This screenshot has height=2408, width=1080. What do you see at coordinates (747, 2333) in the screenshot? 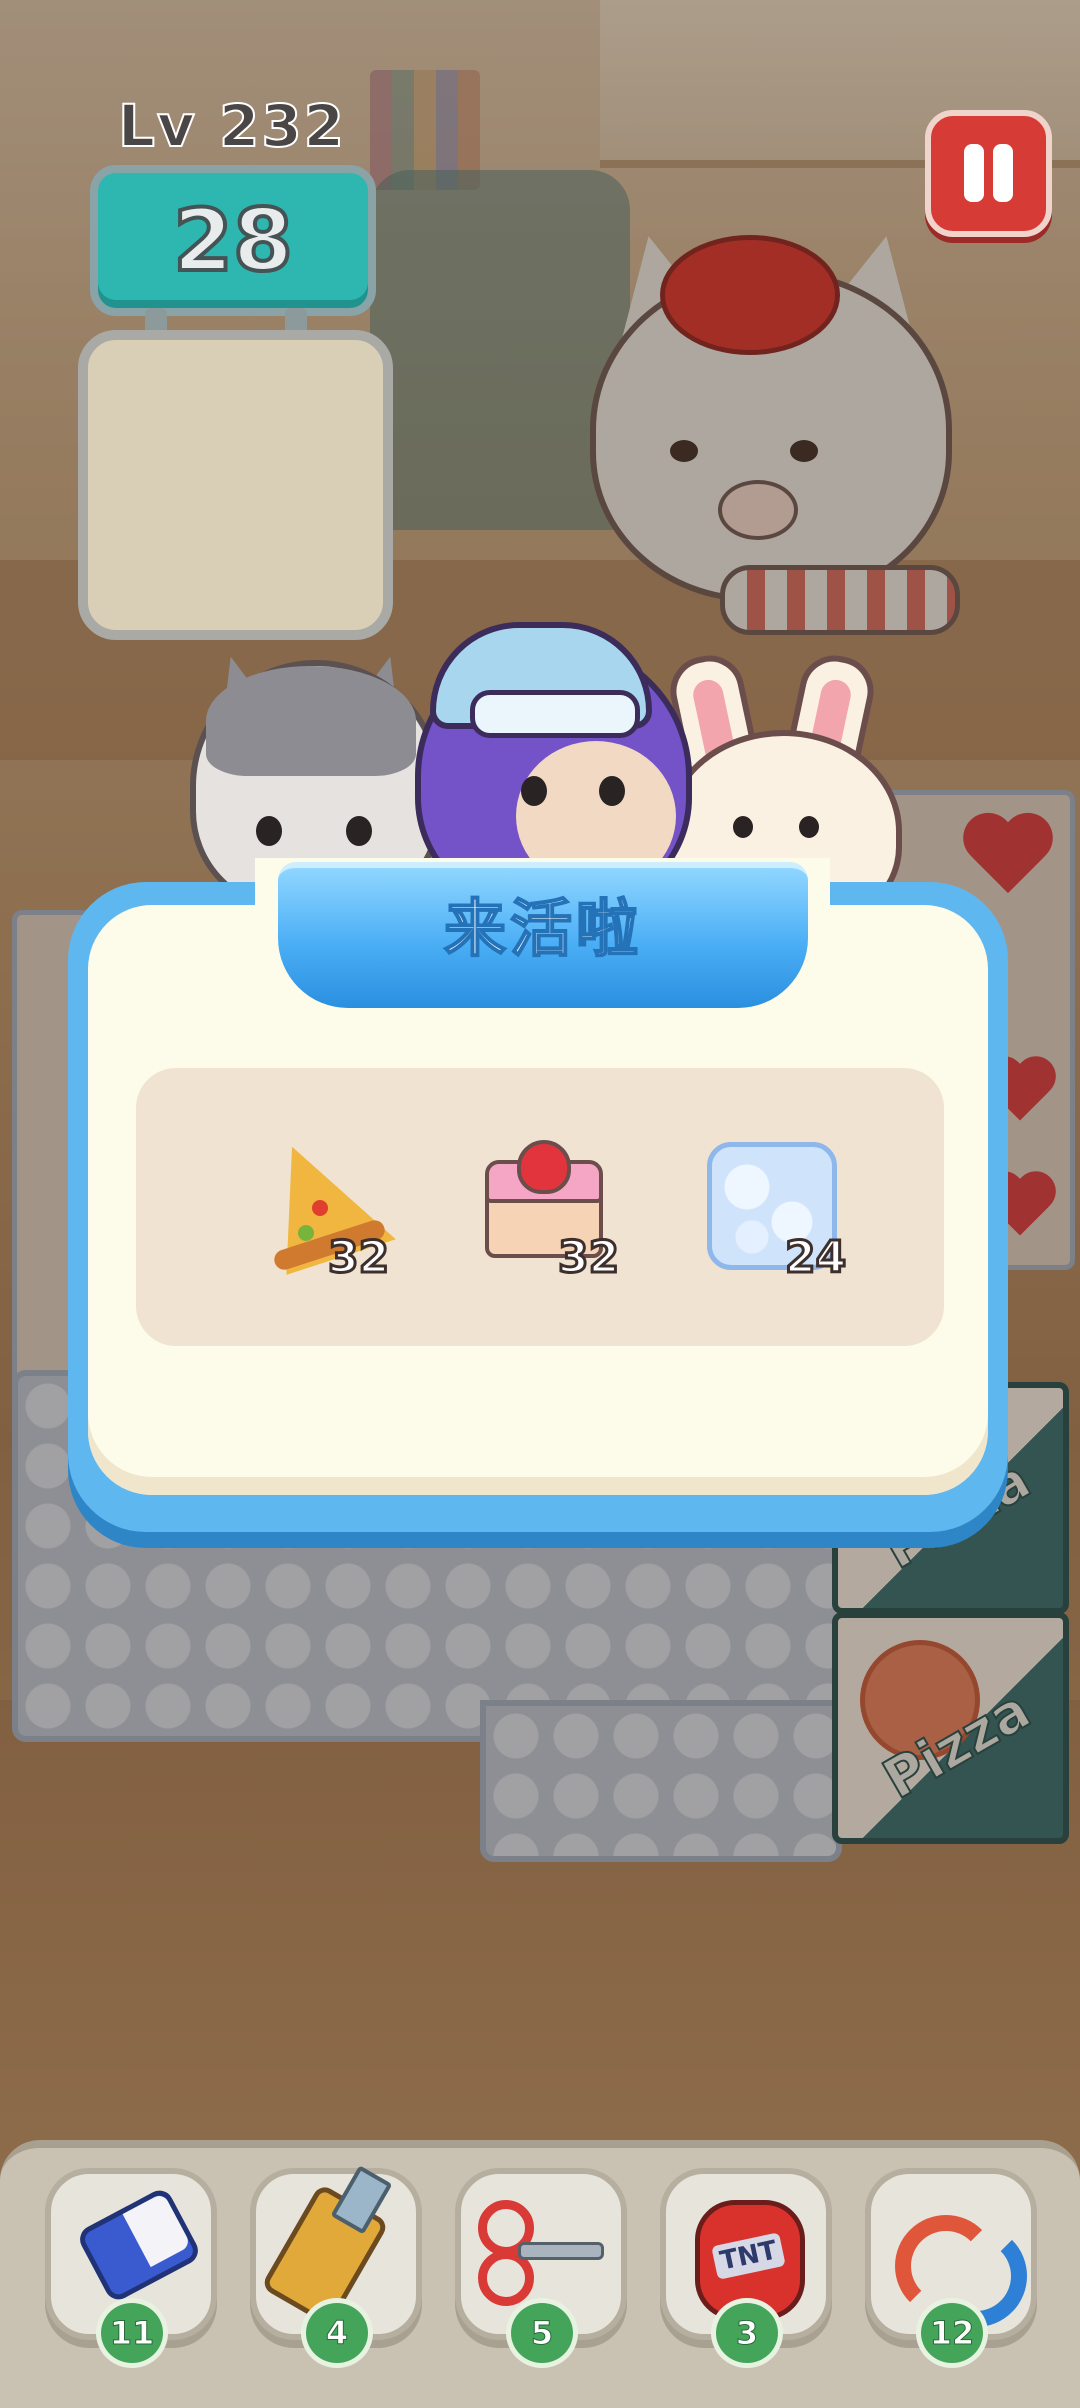
I see `tnt-count-badge: 3` at bounding box center [747, 2333].